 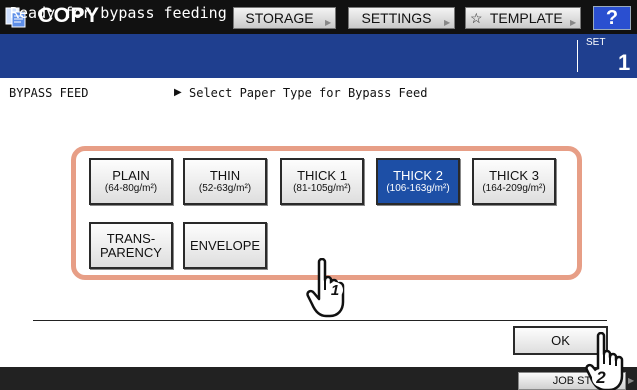 What do you see at coordinates (118, 13) in the screenshot?
I see `status-message: Ready for bypass feeding` at bounding box center [118, 13].